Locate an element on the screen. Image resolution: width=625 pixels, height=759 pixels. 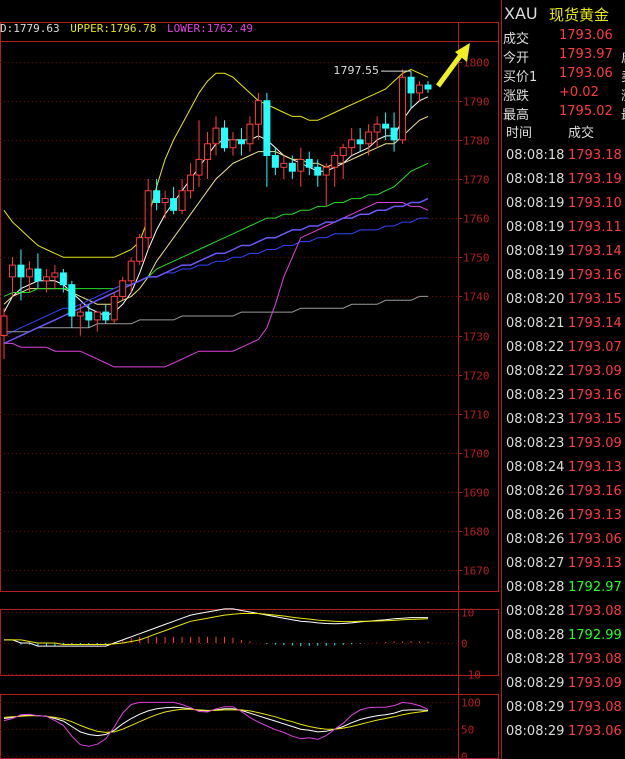
tick-time: 08:08:29 is located at coordinates (535, 731).